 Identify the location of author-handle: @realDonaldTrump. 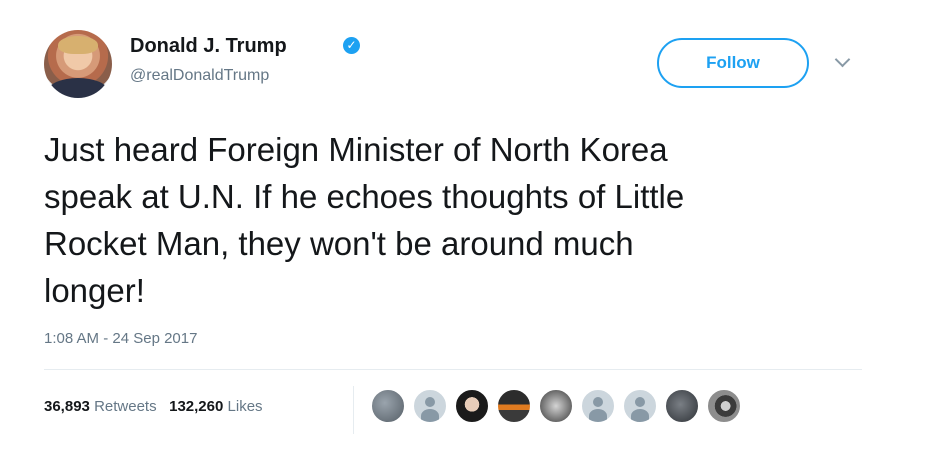
(199, 76).